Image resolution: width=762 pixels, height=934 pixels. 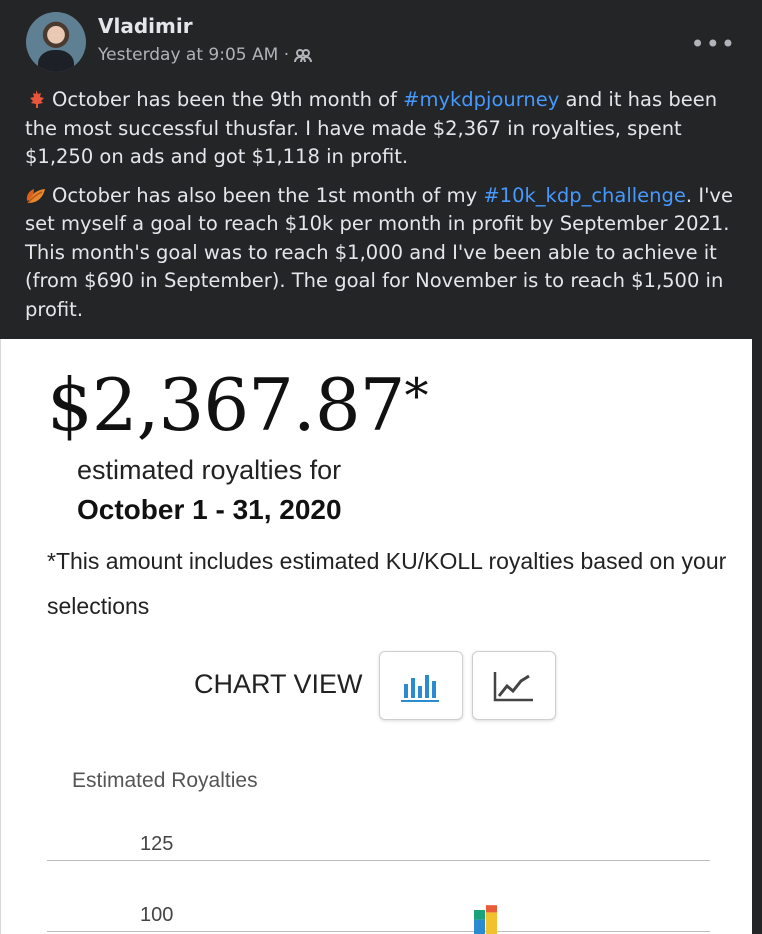 What do you see at coordinates (386, 42) in the screenshot?
I see `post-header: Vladimir Yesterday at 9:05 AM · •••` at bounding box center [386, 42].